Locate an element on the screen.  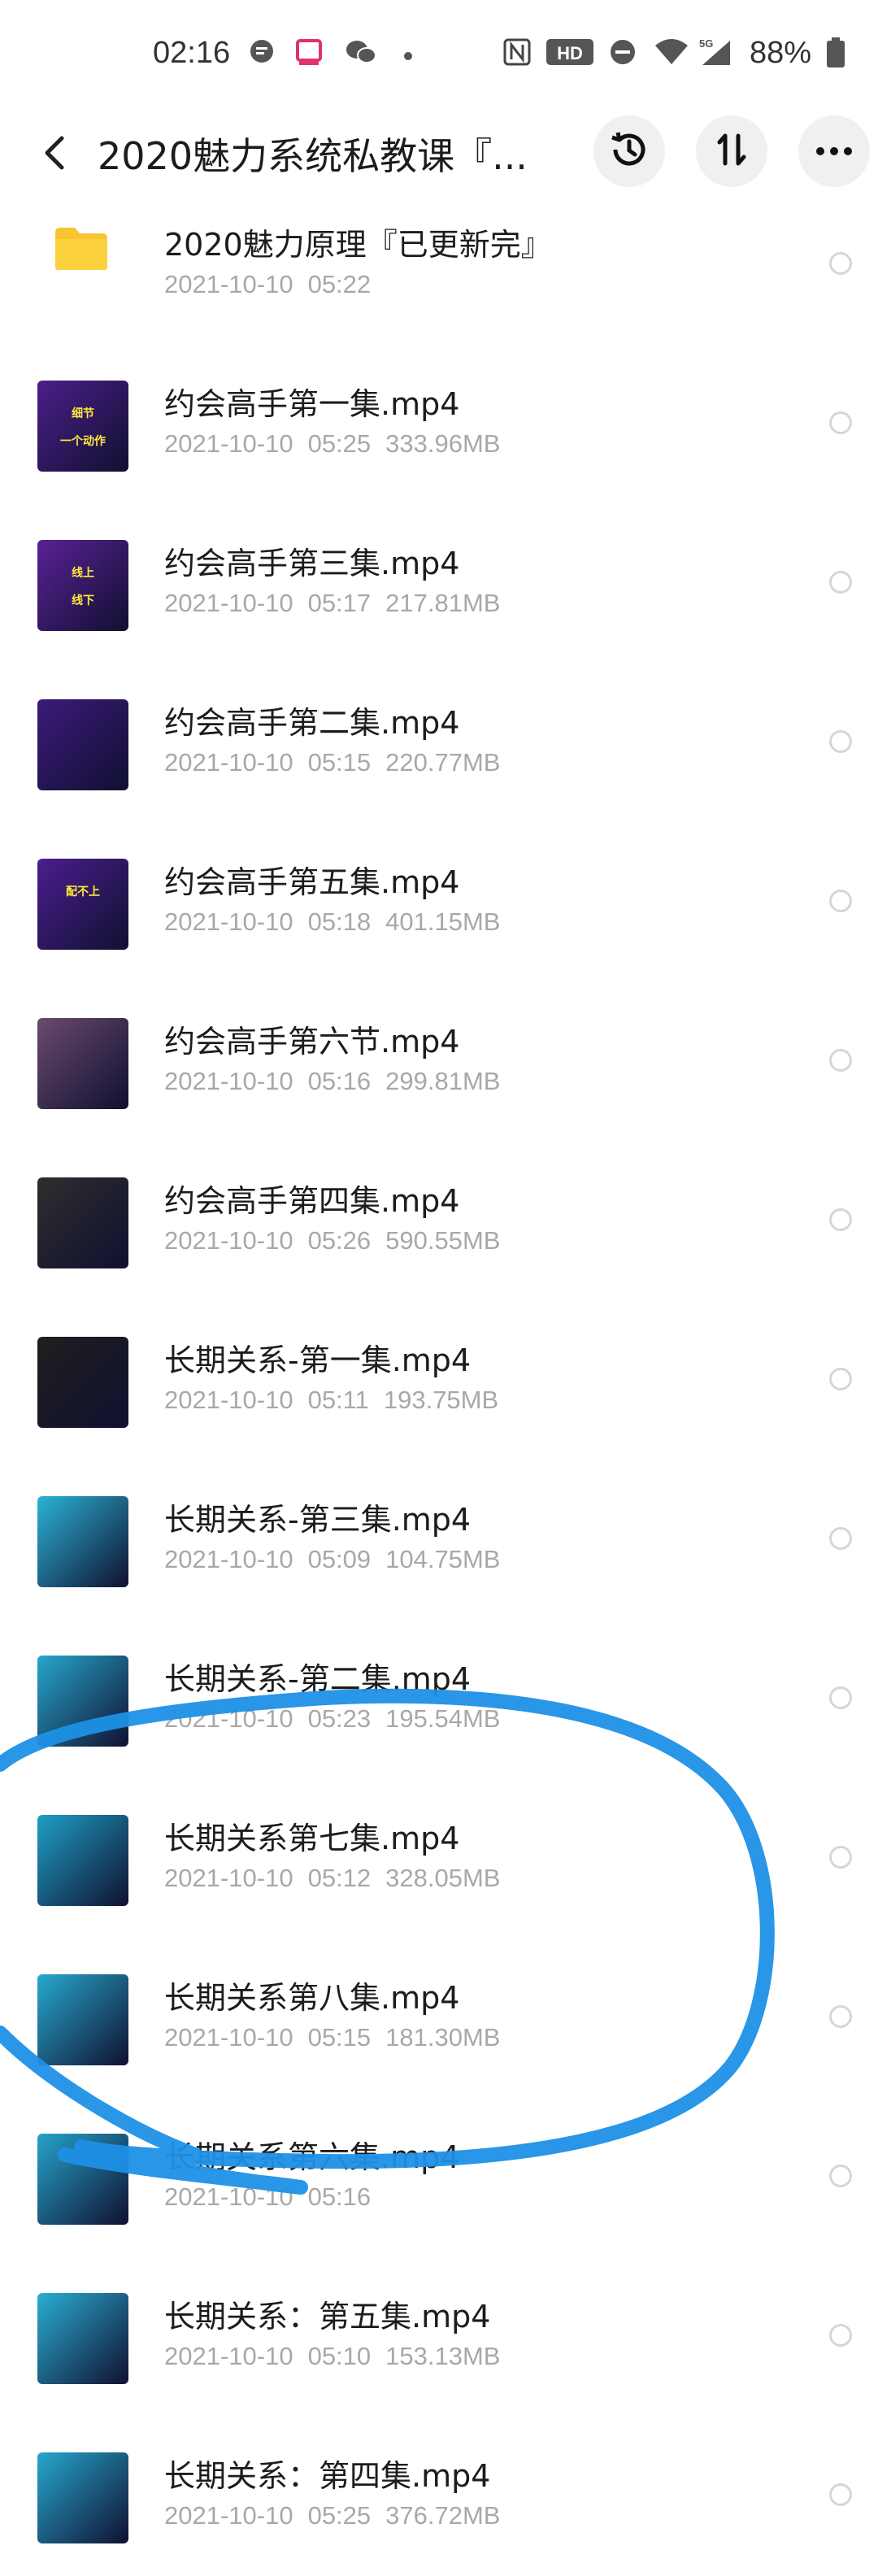
file-name: 约会高手第二集.mp4 is located at coordinates (312, 723).